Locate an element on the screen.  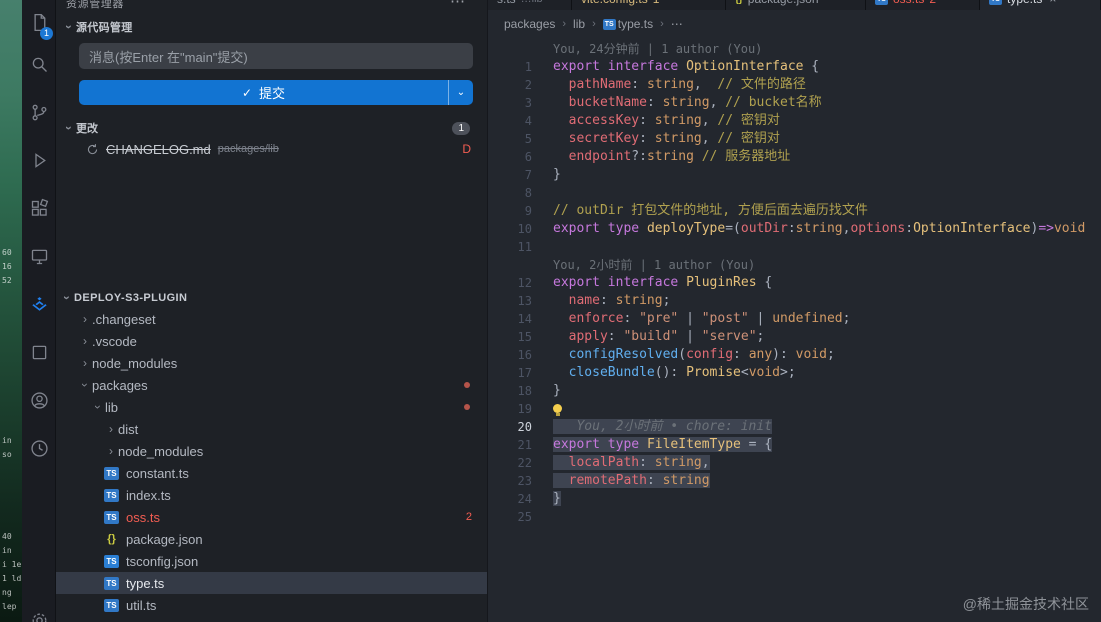
account-icon is located at coordinates (39, 400).